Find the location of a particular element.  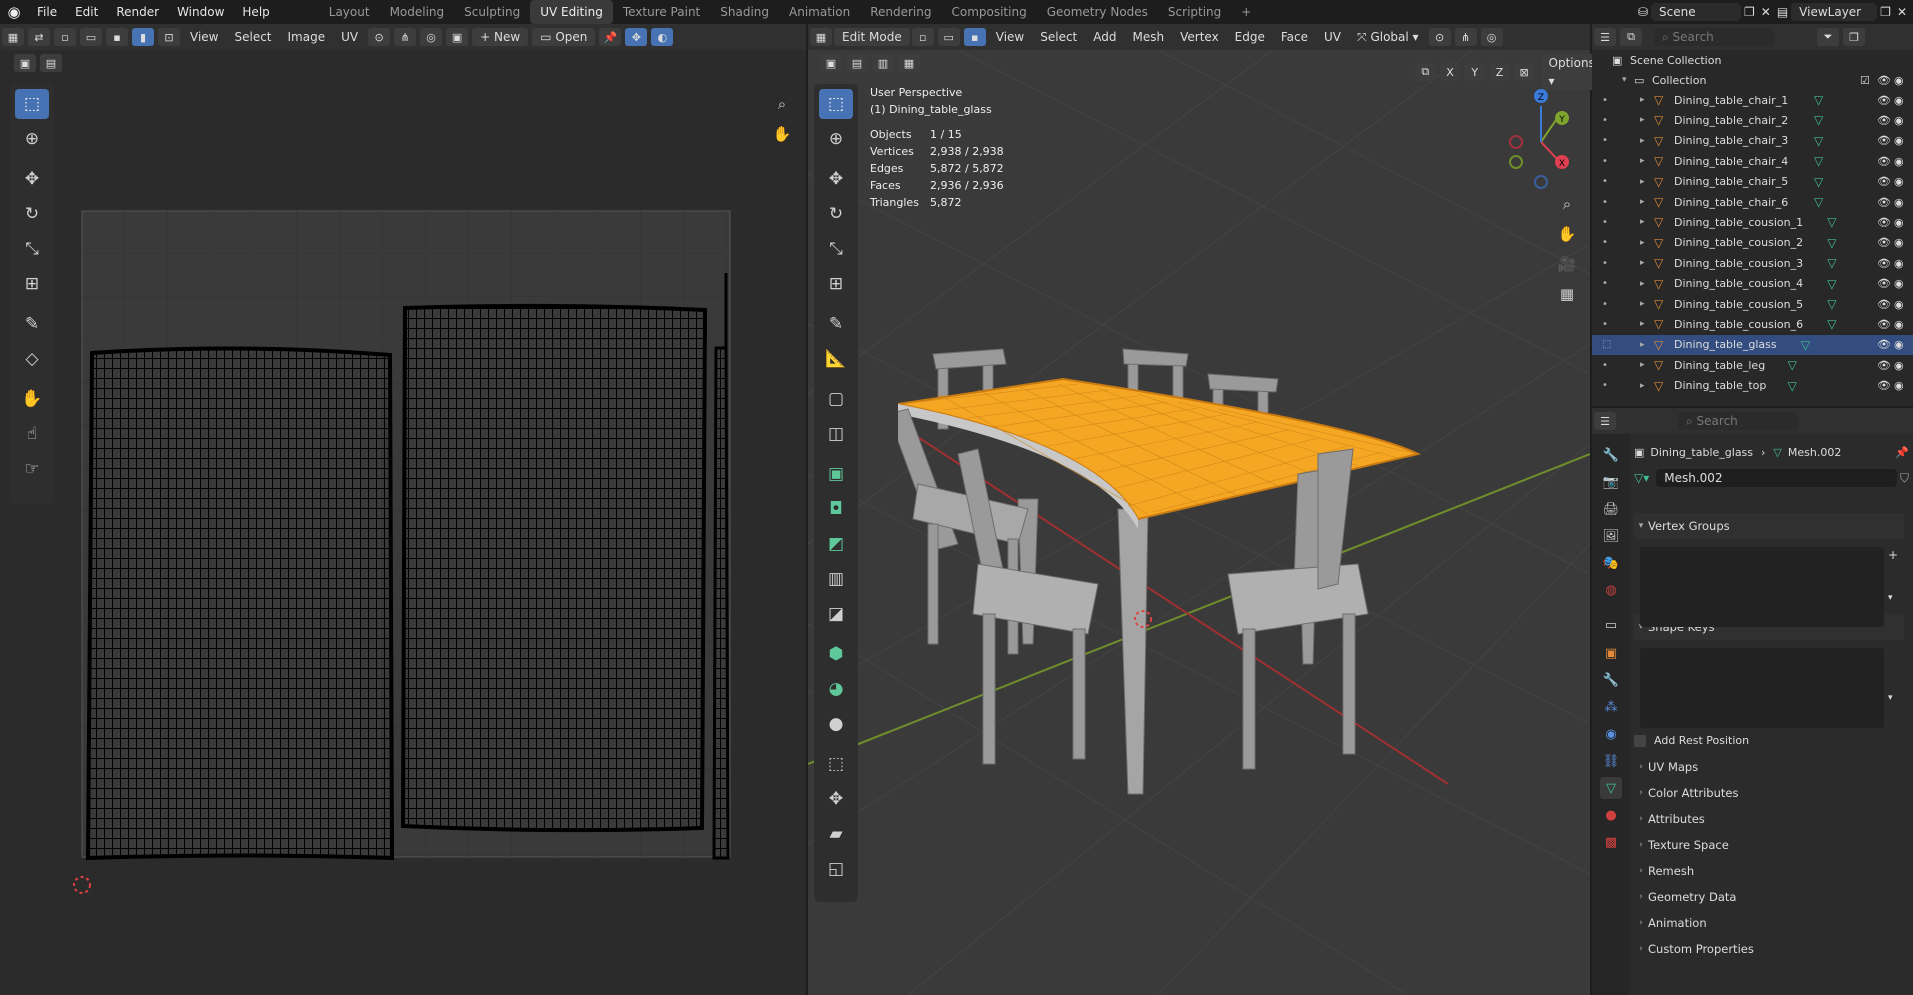

delete-view-layer-icon: ✕ is located at coordinates (1902, 12).